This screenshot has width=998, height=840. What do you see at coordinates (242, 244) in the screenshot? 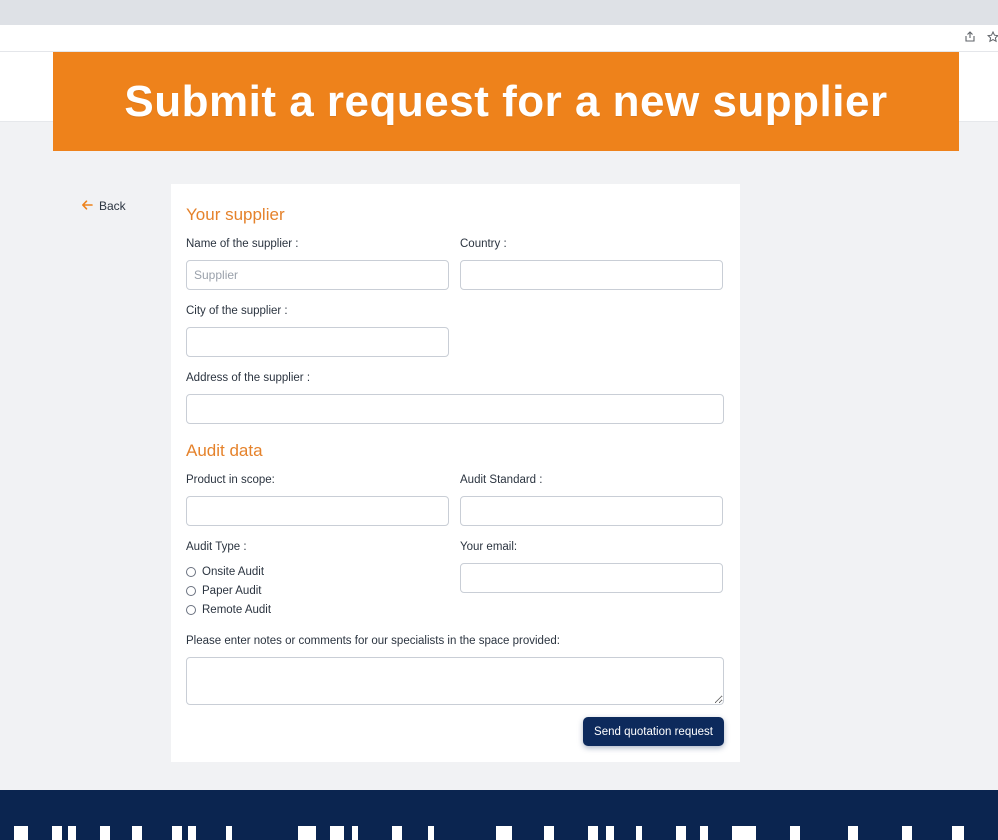
I see `supplier-name-label: Name of the supplier :` at bounding box center [242, 244].